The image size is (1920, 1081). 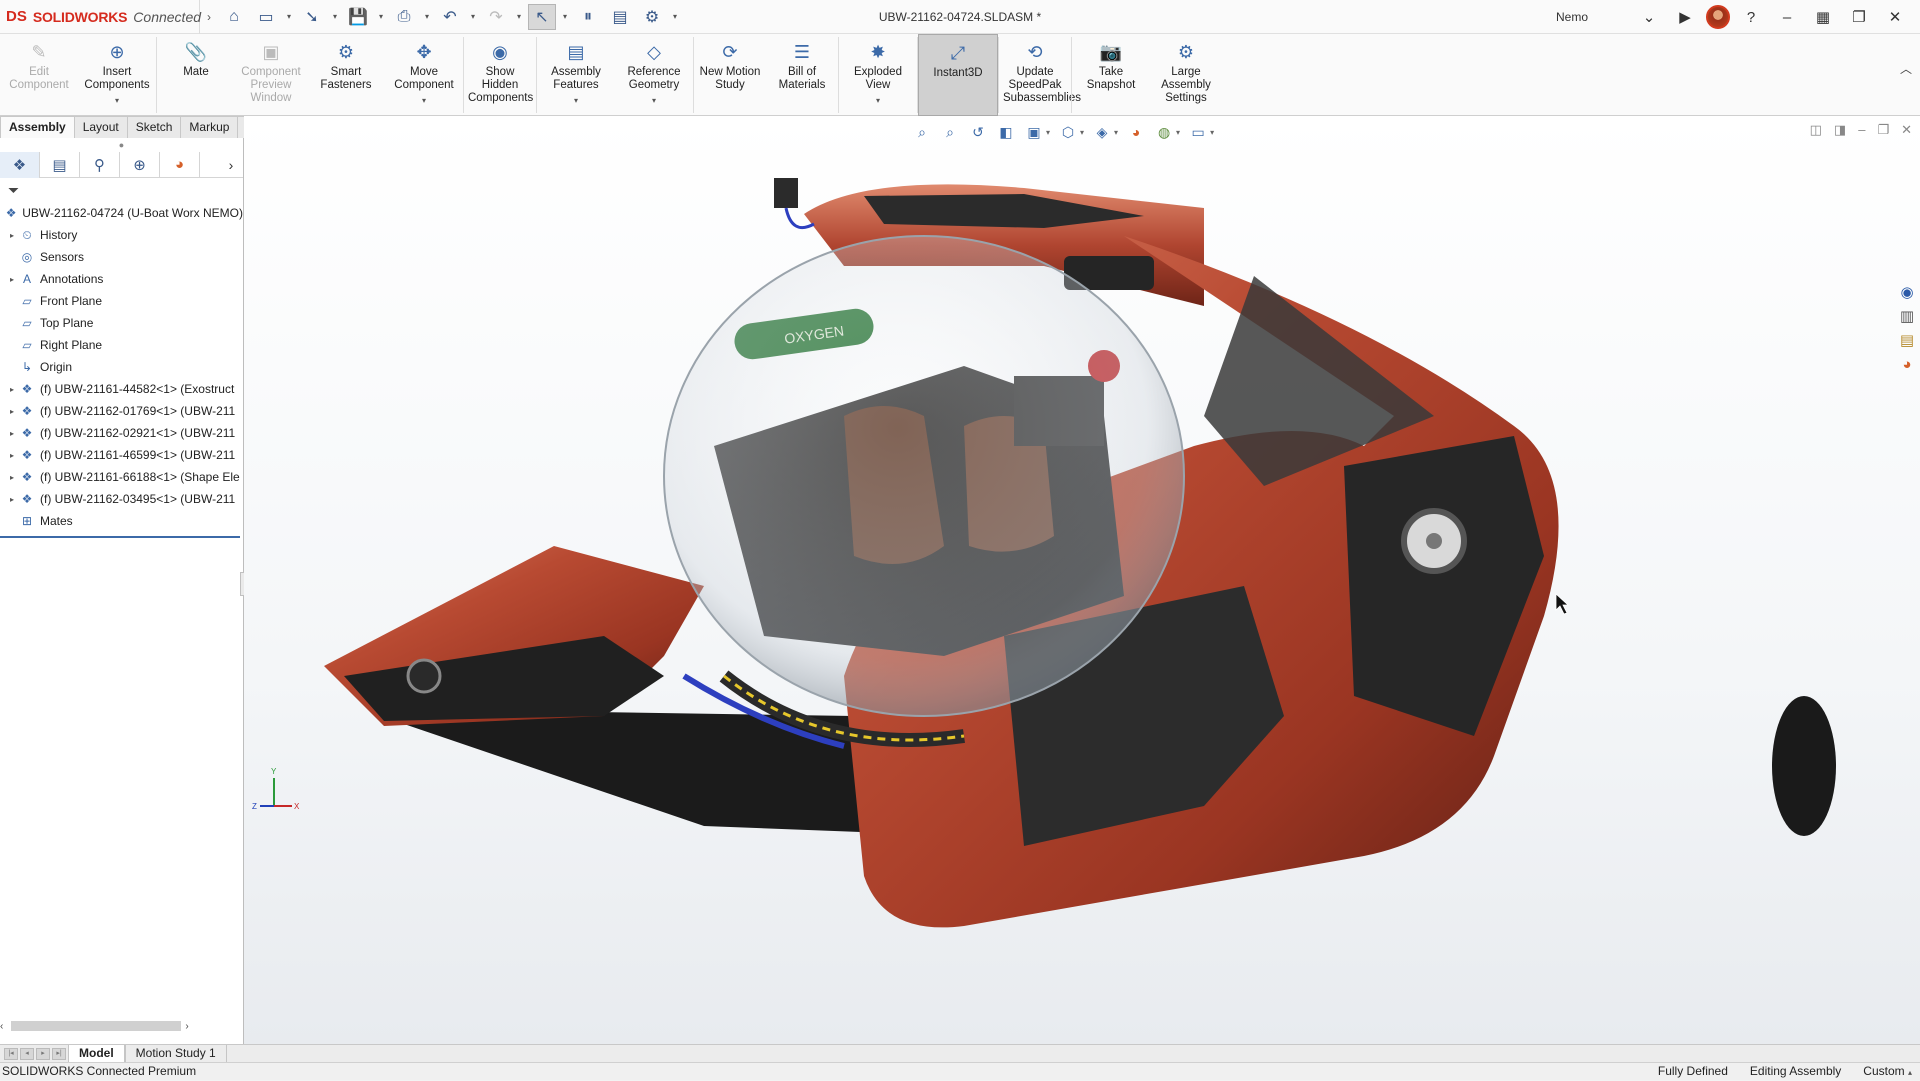 What do you see at coordinates (620, 17) in the screenshot?
I see `file-properties-icon: ▤` at bounding box center [620, 17].